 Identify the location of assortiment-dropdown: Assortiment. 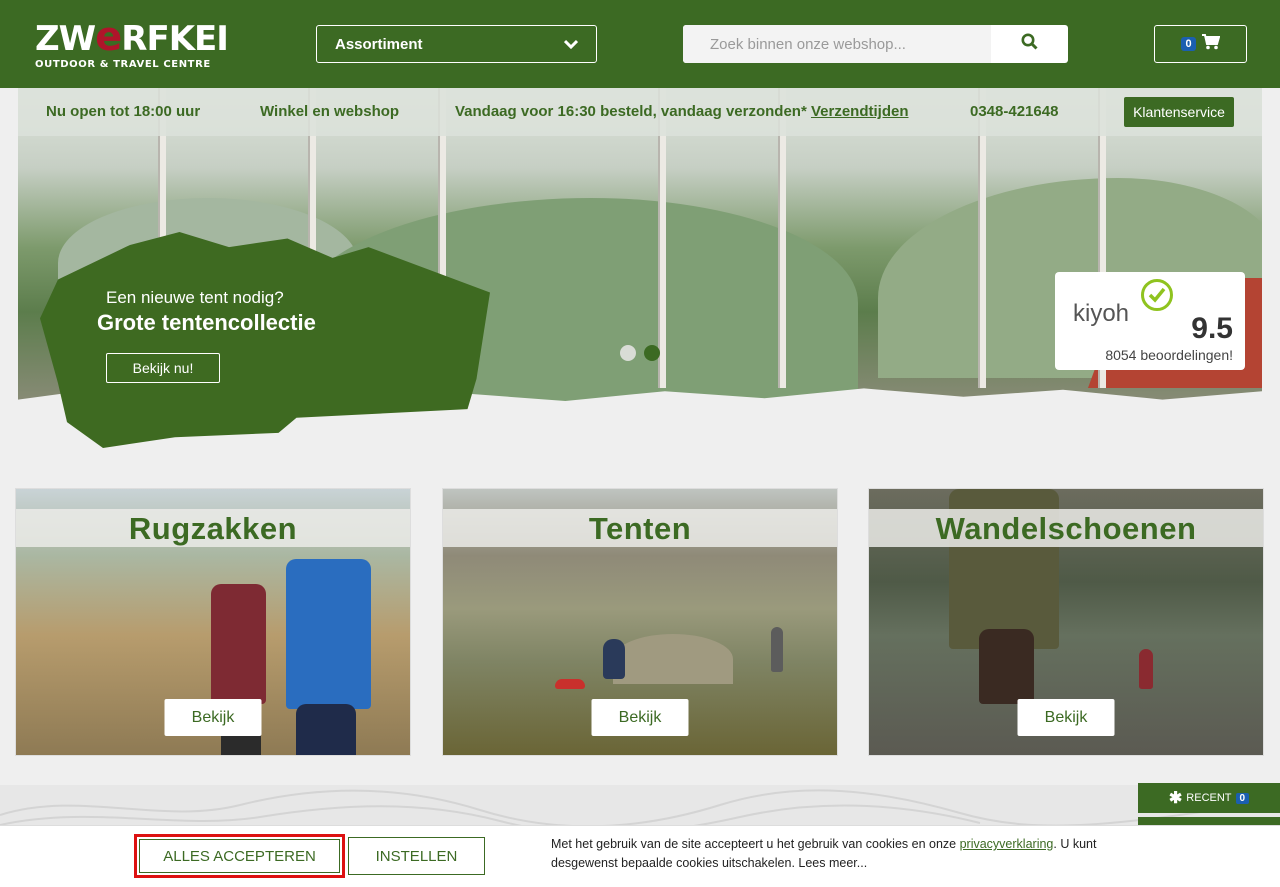
(456, 44).